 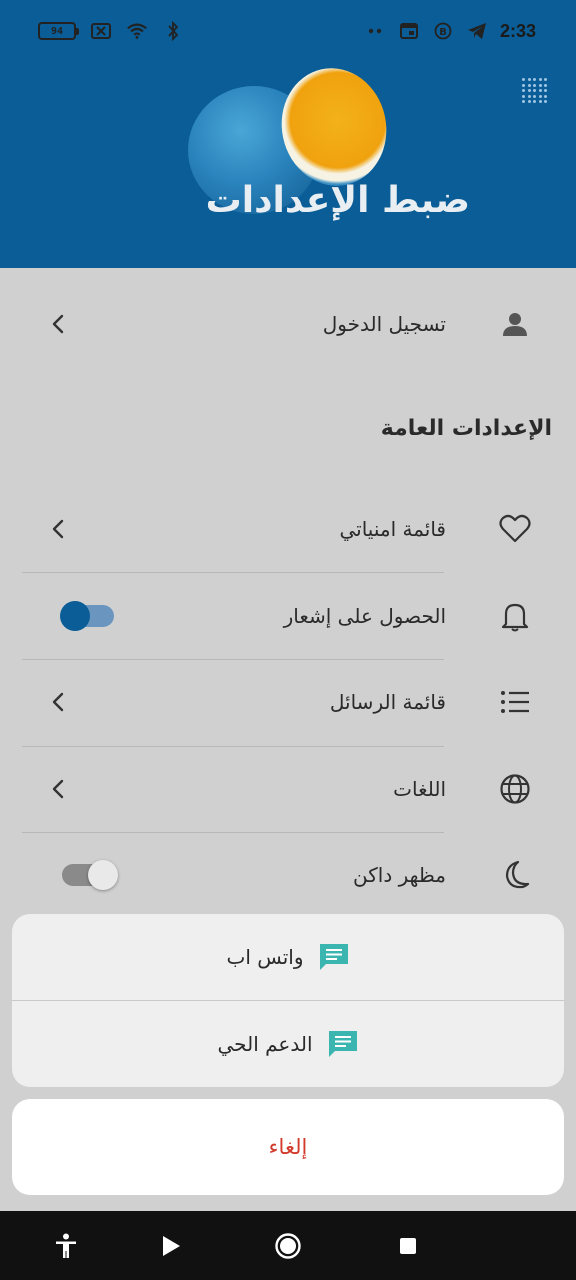 I want to click on live-support-label: الدعم الحي, so click(x=265, y=1044).